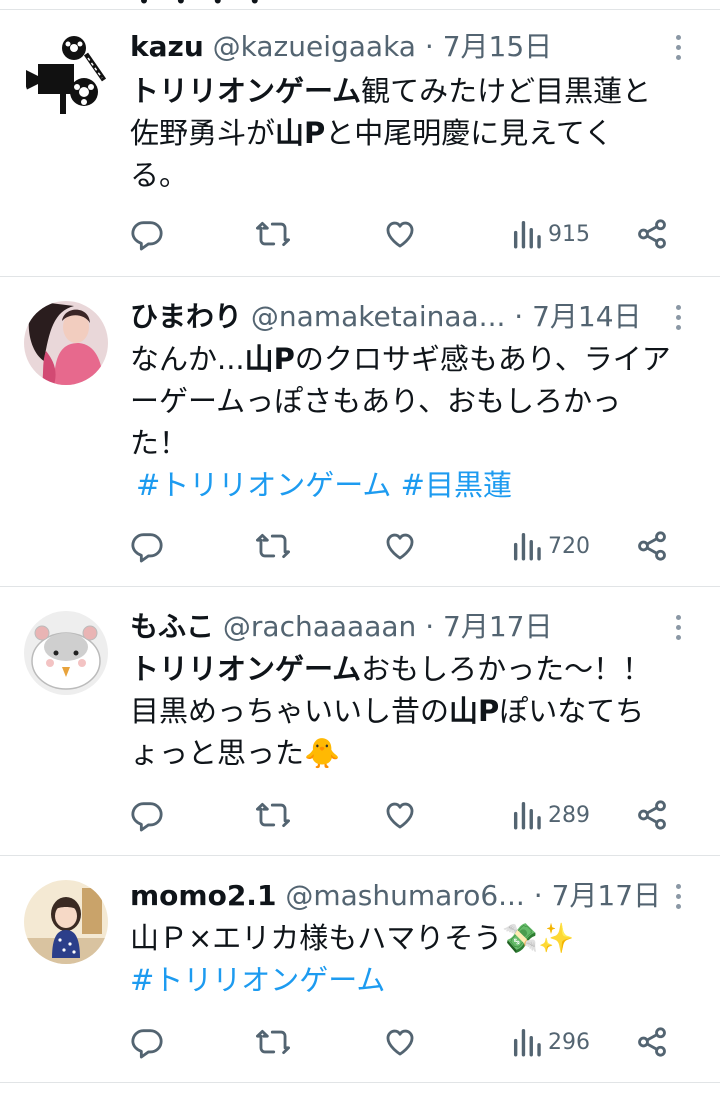 The height and width of the screenshot is (1093, 720). What do you see at coordinates (167, 46) in the screenshot?
I see `display-name: kazu` at bounding box center [167, 46].